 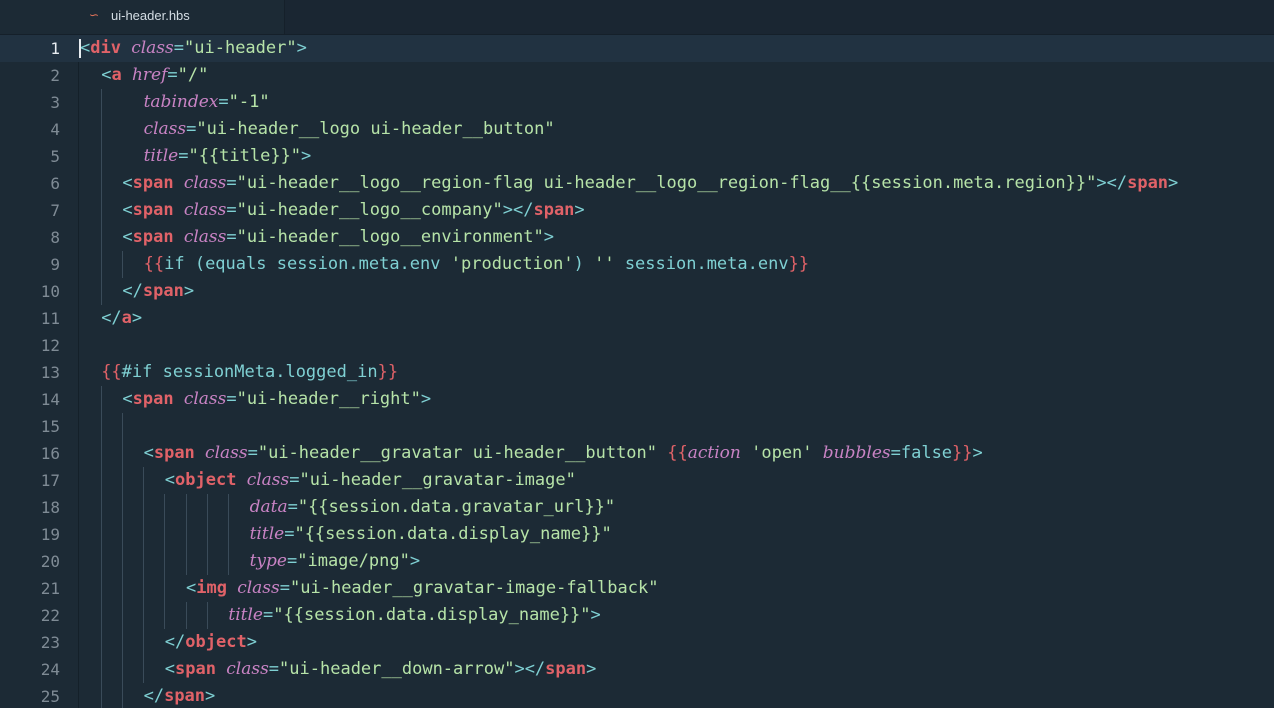 I want to click on code-line: 23 </object>, so click(x=637, y=642).